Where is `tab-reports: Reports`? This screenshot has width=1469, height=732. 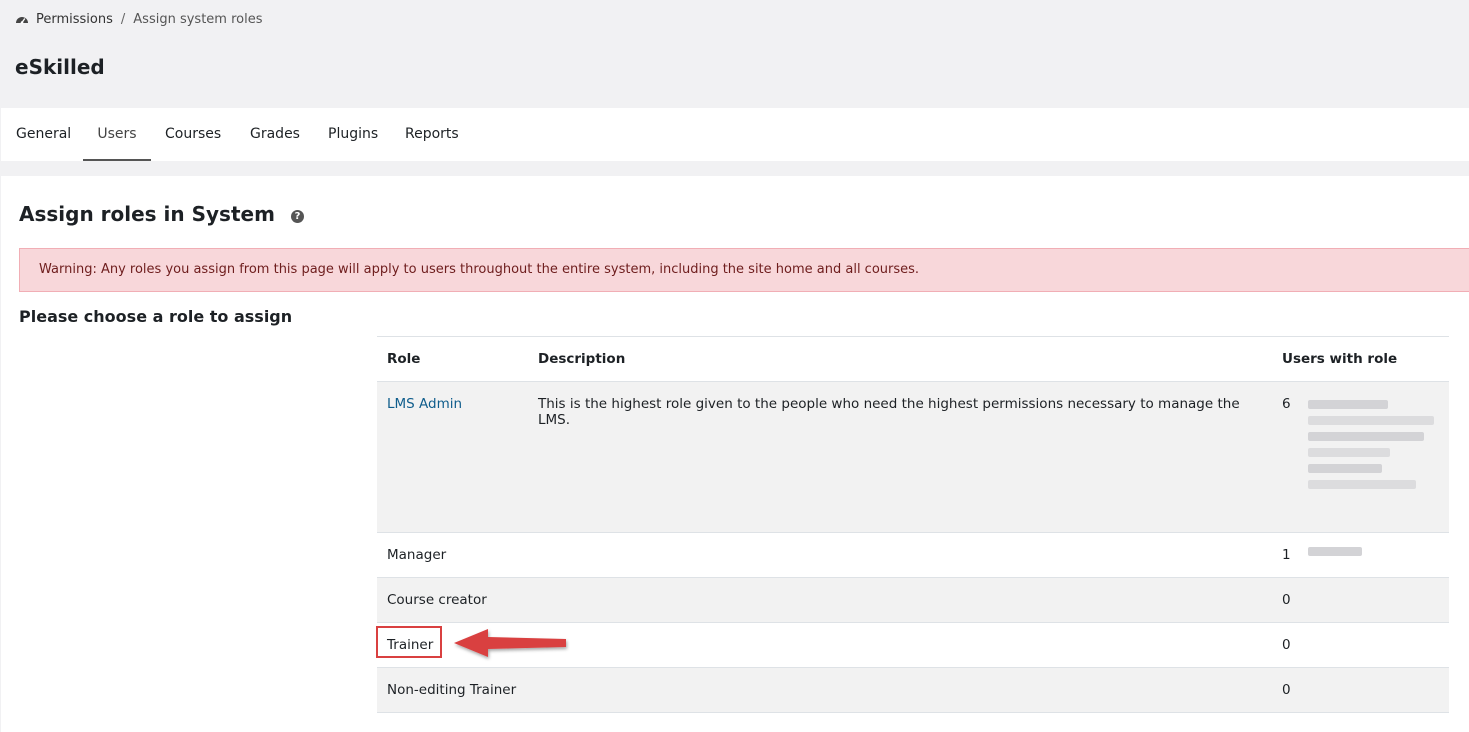 tab-reports: Reports is located at coordinates (432, 134).